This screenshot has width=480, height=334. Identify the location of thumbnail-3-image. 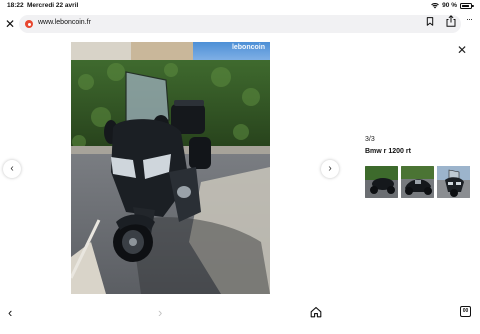
(453, 182).